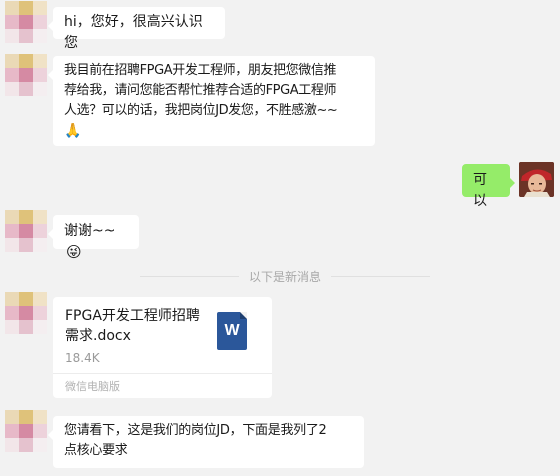 This screenshot has height=476, width=560. I want to click on file-size: 18.4K, so click(82, 358).